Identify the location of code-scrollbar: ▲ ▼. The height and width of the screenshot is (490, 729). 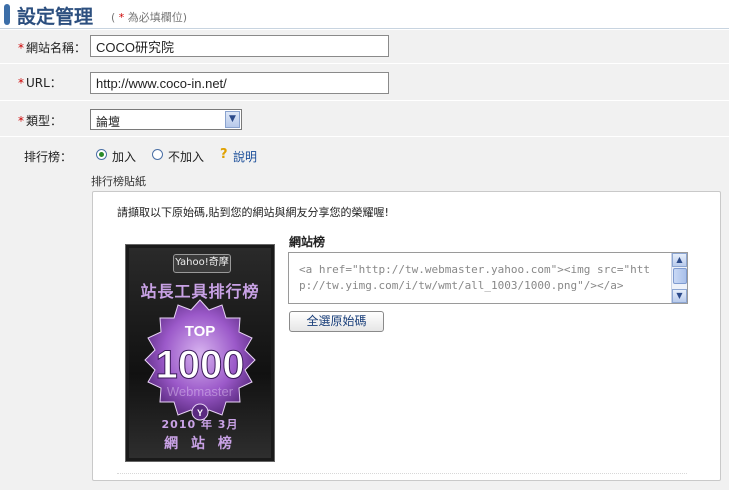
(679, 278).